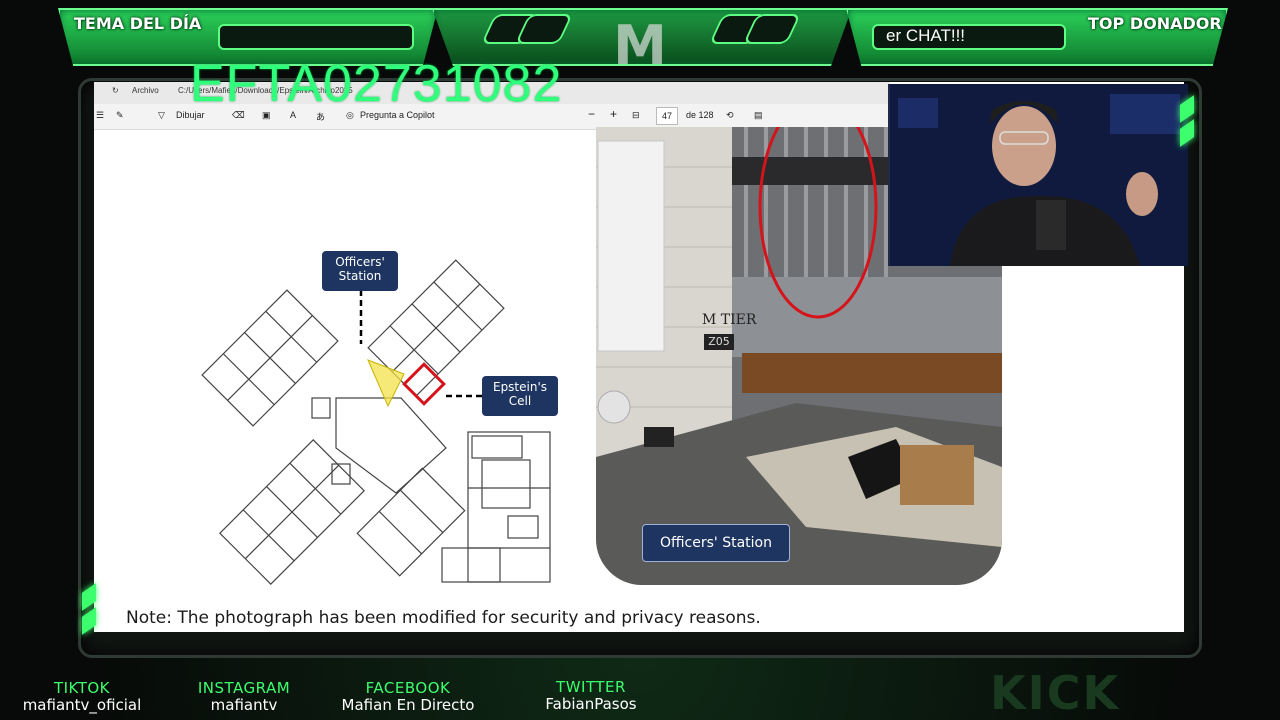 This screenshot has width=1280, height=720. Describe the element at coordinates (700, 115) in the screenshot. I see `page-total: de 128` at that location.